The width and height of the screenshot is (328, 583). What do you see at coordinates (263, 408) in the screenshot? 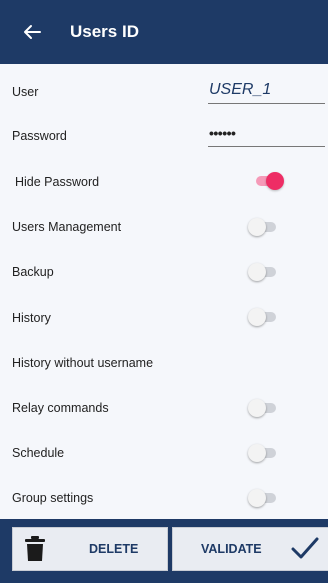
I see `relay-commands-switch` at bounding box center [263, 408].